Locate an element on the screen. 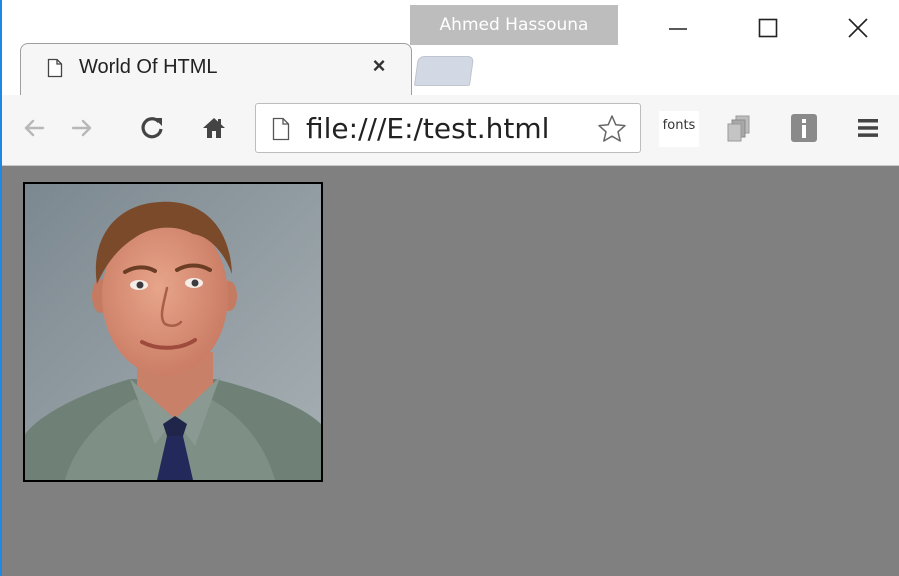 The width and height of the screenshot is (899, 576). browser-toolbar: file:///E:/test.html fonts is located at coordinates (450, 130).